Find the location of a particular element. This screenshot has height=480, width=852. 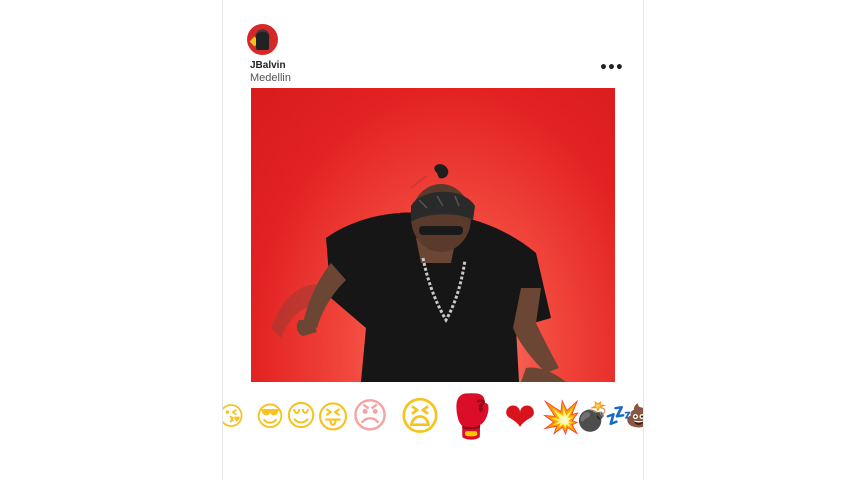

sunglasses-emoji: 😎 is located at coordinates (270, 417).